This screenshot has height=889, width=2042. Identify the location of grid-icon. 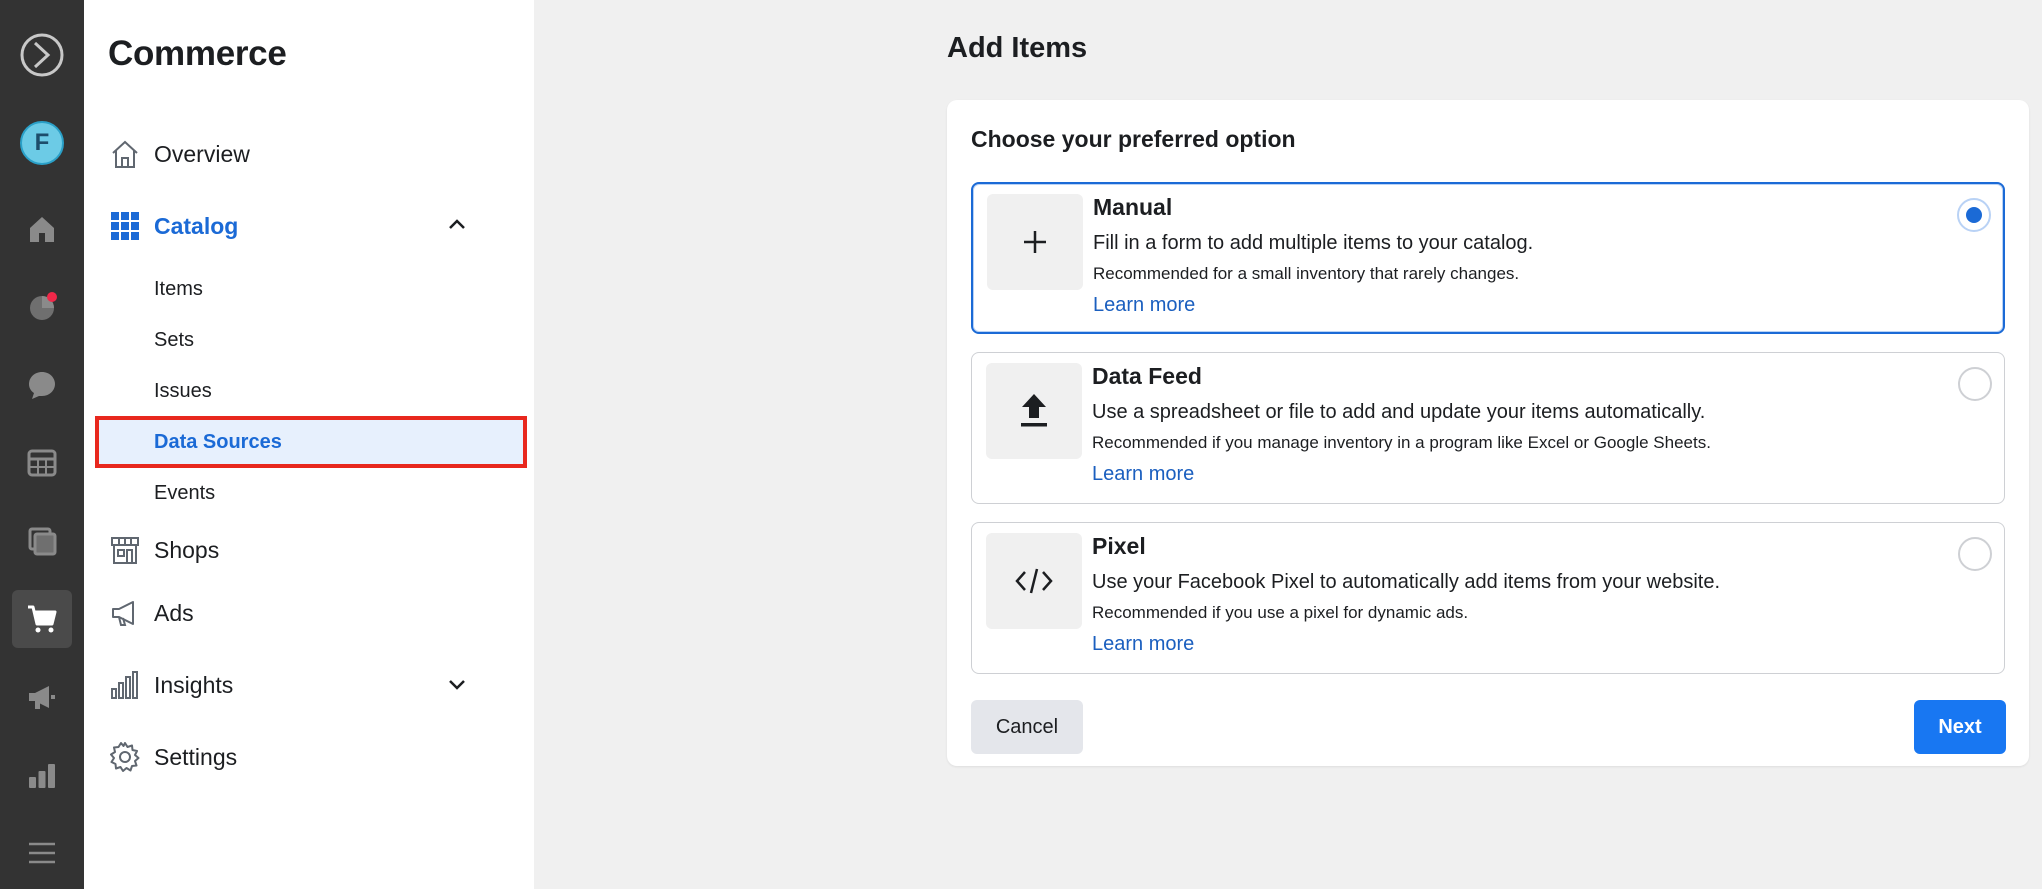
(125, 226).